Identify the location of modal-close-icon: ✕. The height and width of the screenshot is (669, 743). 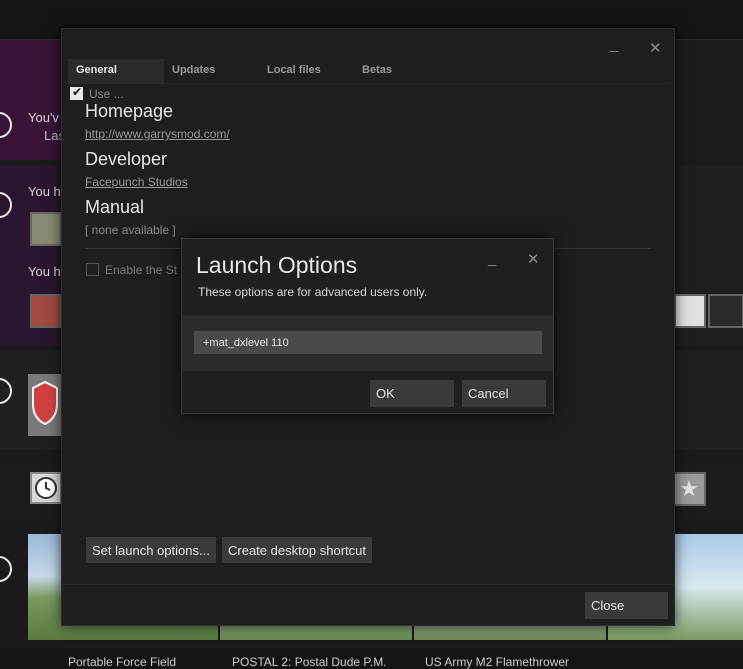
(533, 259).